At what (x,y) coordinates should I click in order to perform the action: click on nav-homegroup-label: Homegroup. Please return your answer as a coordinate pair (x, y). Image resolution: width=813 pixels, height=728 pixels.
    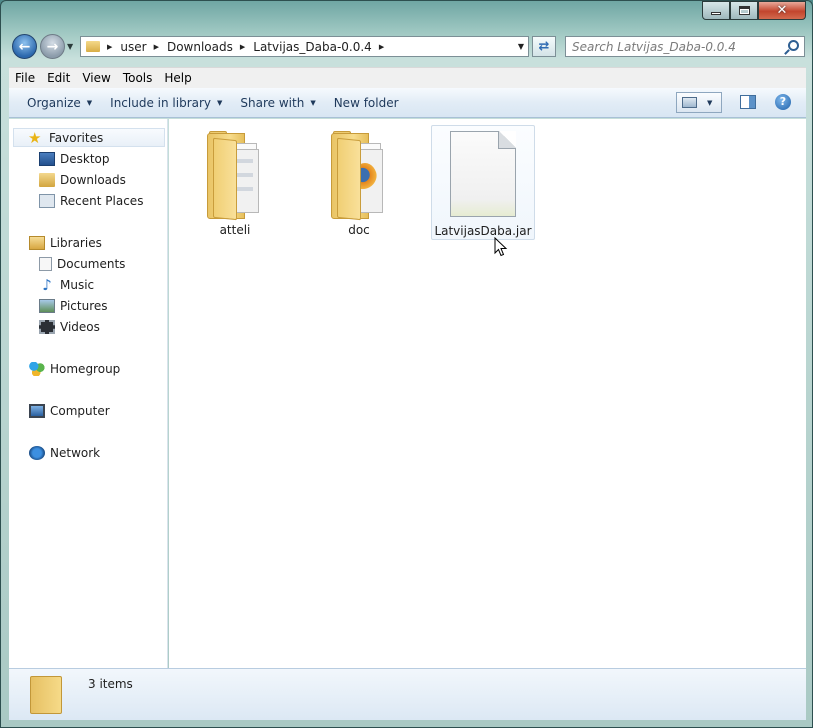
    Looking at the image, I should click on (85, 368).